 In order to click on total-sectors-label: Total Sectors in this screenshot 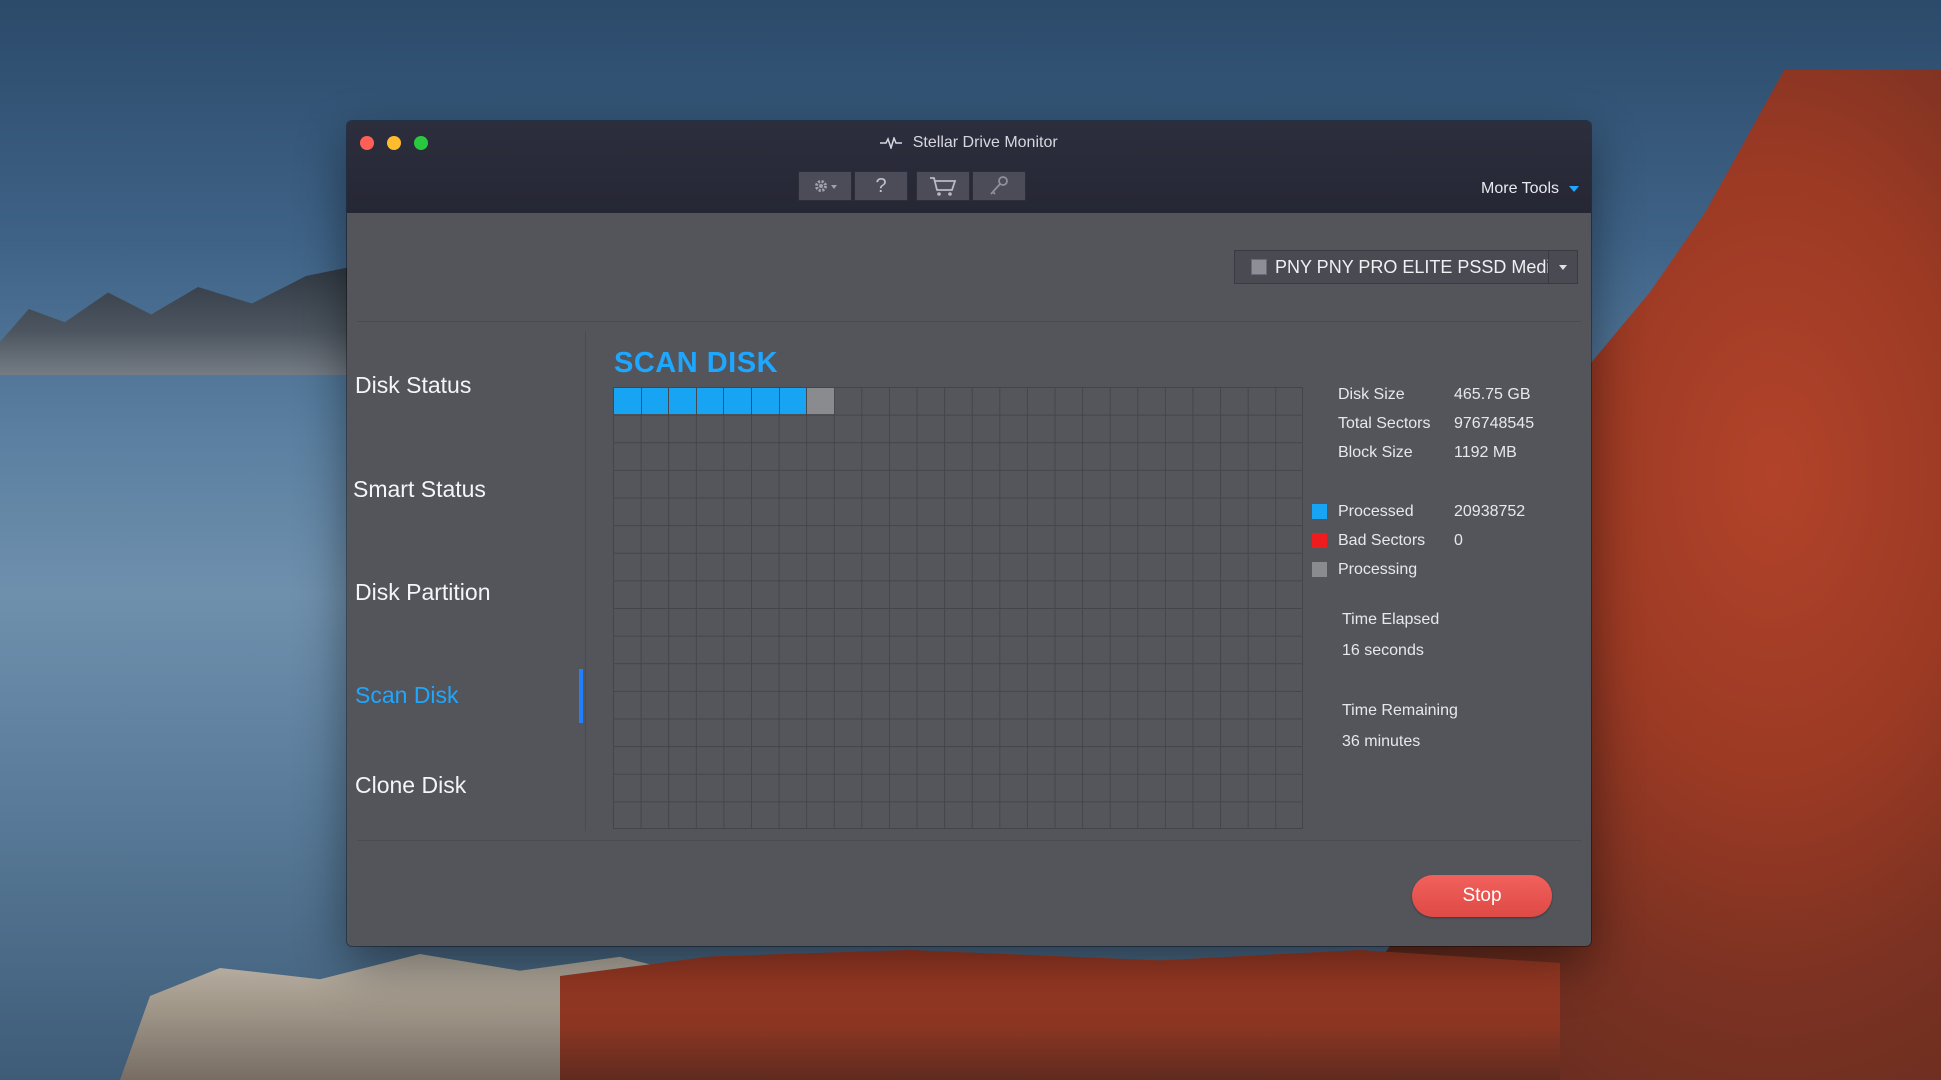, I will do `click(1384, 423)`.